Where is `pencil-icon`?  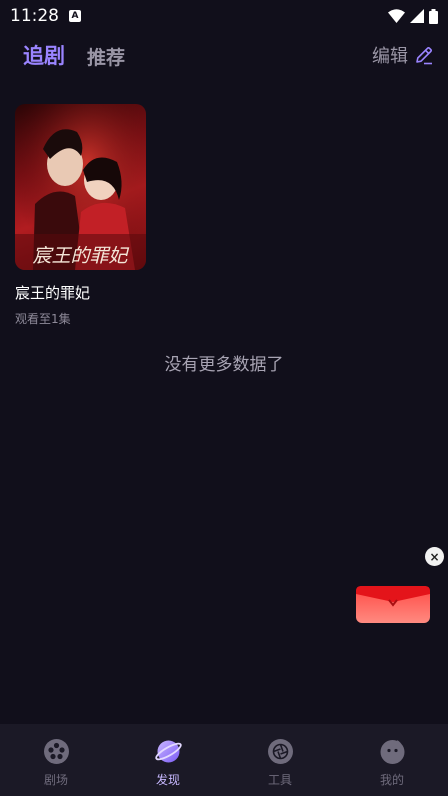 pencil-icon is located at coordinates (424, 56).